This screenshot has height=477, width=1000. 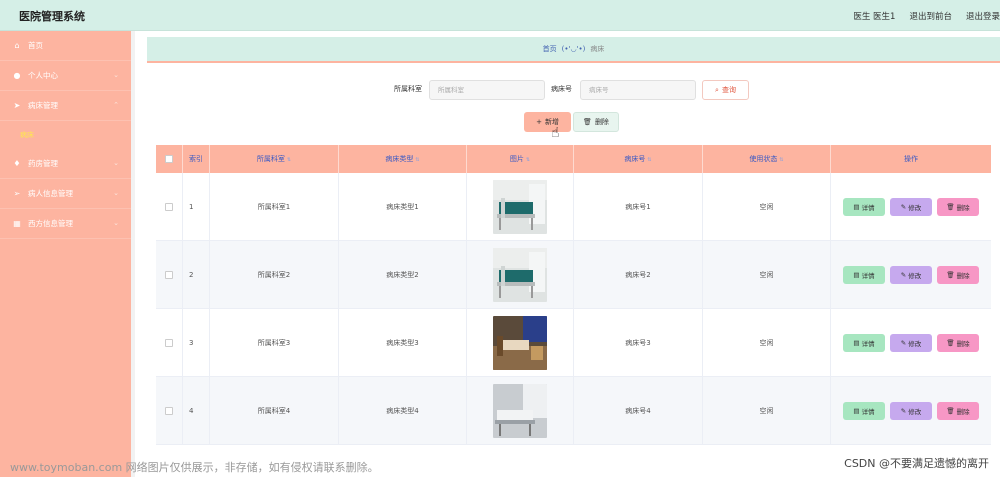 I want to click on home-icon: ⌂, so click(x=17, y=45).